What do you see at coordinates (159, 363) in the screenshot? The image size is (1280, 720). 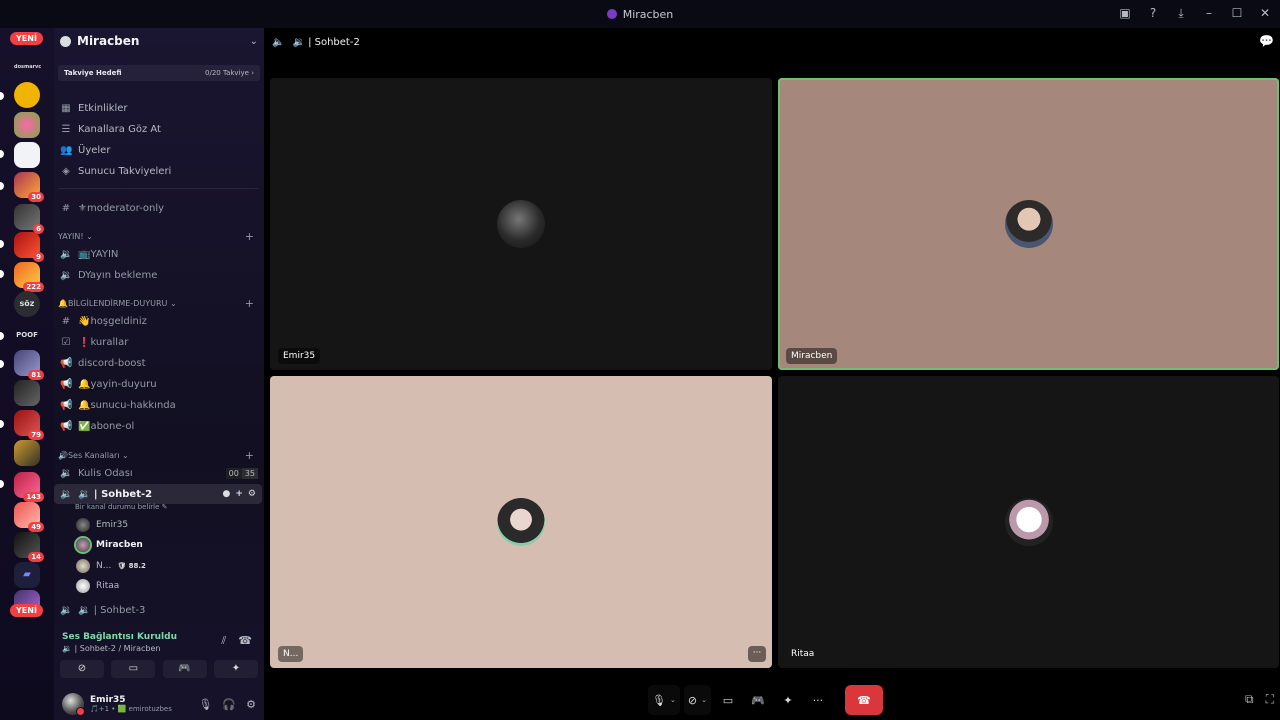 I see `channel-discord-boost: 📢 discord-boost` at bounding box center [159, 363].